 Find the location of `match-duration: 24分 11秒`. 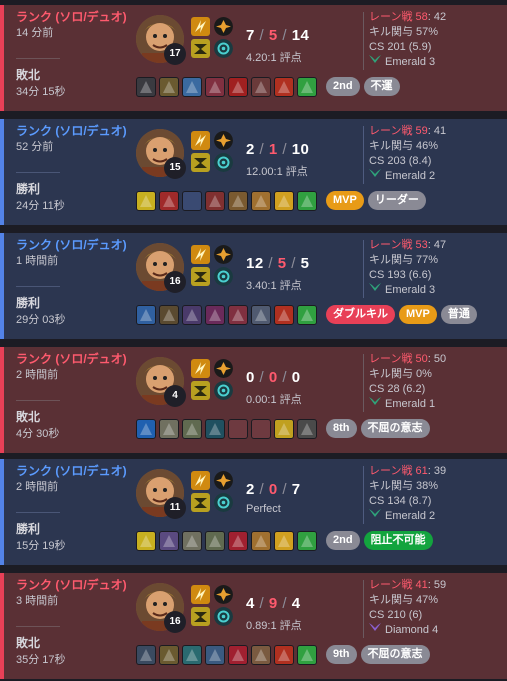

match-duration: 24分 11秒 is located at coordinates (40, 206).